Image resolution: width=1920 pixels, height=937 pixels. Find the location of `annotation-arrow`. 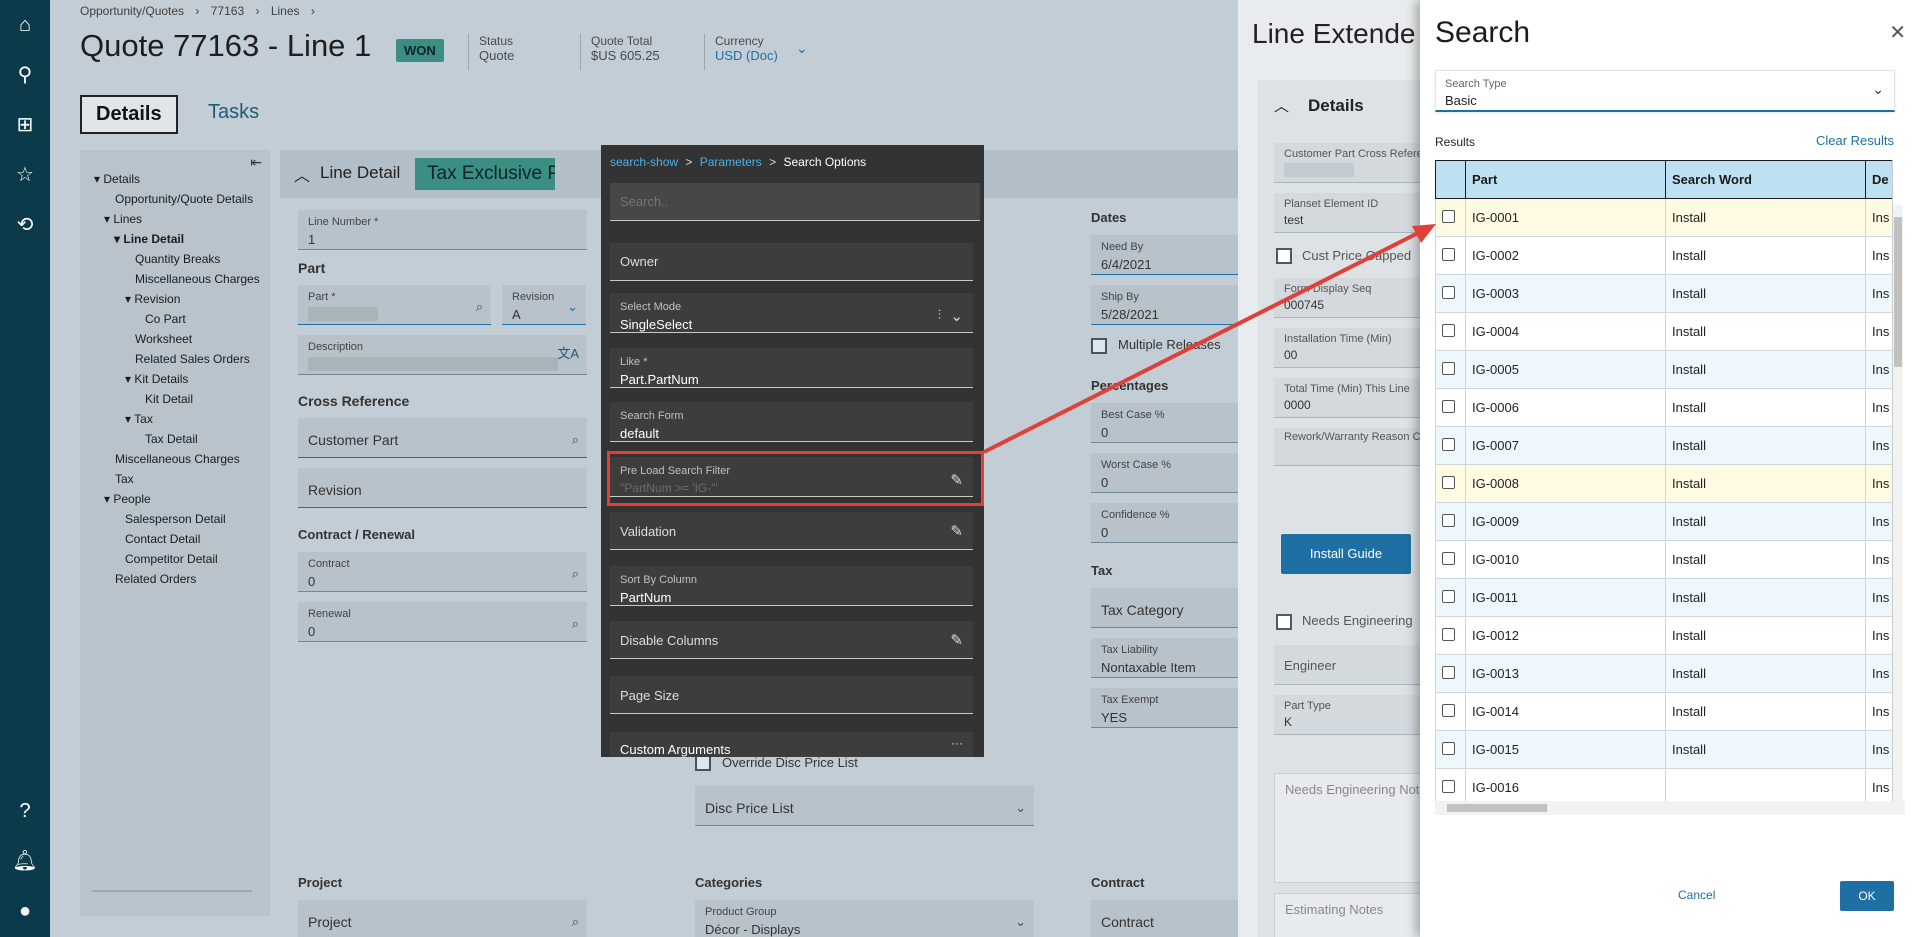

annotation-arrow is located at coordinates (1209, 339).